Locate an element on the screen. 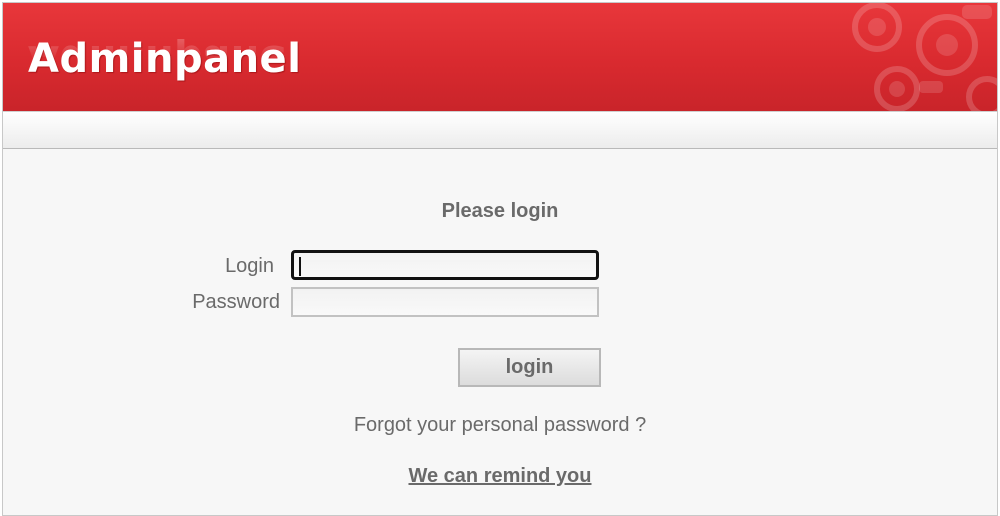  remind-link-container: We can remind you is located at coordinates (500, 476).